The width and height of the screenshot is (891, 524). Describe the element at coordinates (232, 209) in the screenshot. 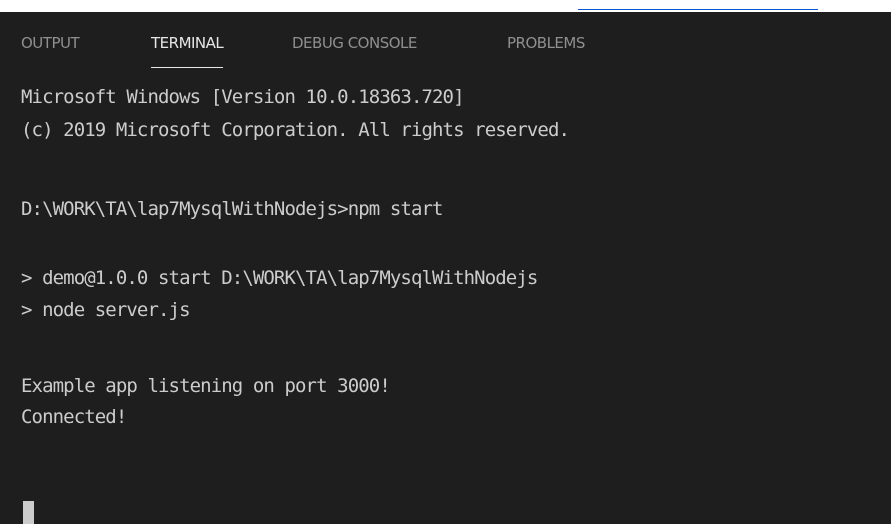

I see `terminal-line: D:\WORK\TA\lap7MysqlWithNodejs>npm start` at that location.